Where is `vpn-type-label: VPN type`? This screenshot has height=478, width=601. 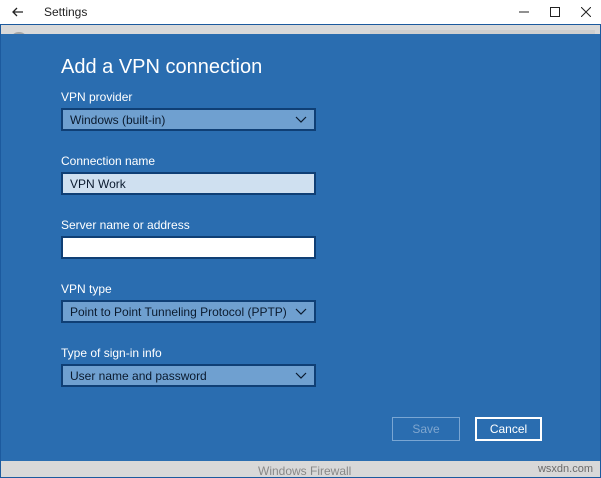
vpn-type-label: VPN type is located at coordinates (86, 289).